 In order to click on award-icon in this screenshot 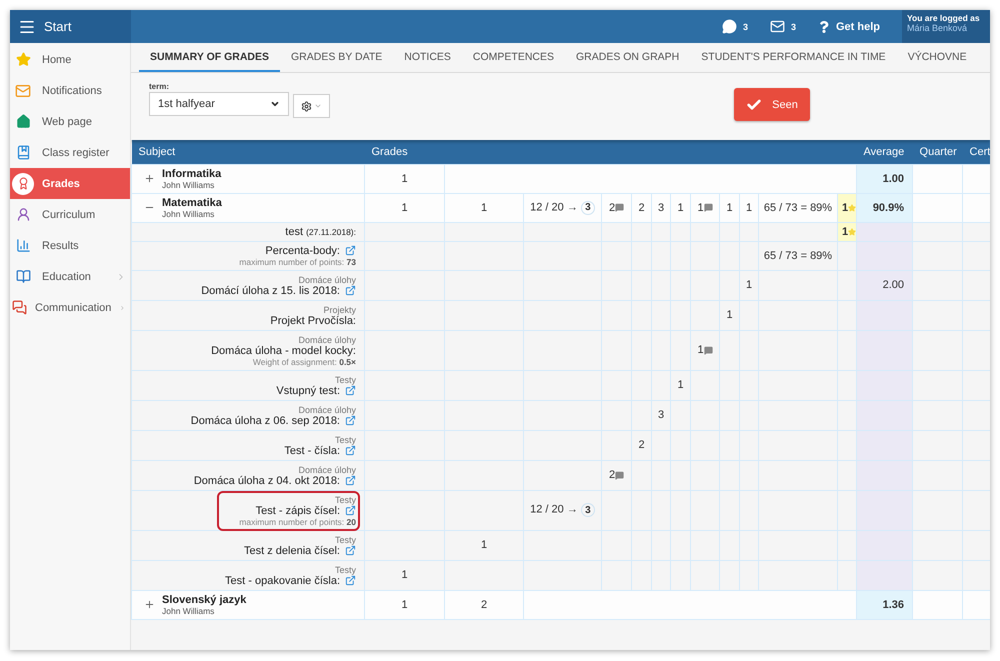, I will do `click(23, 183)`.